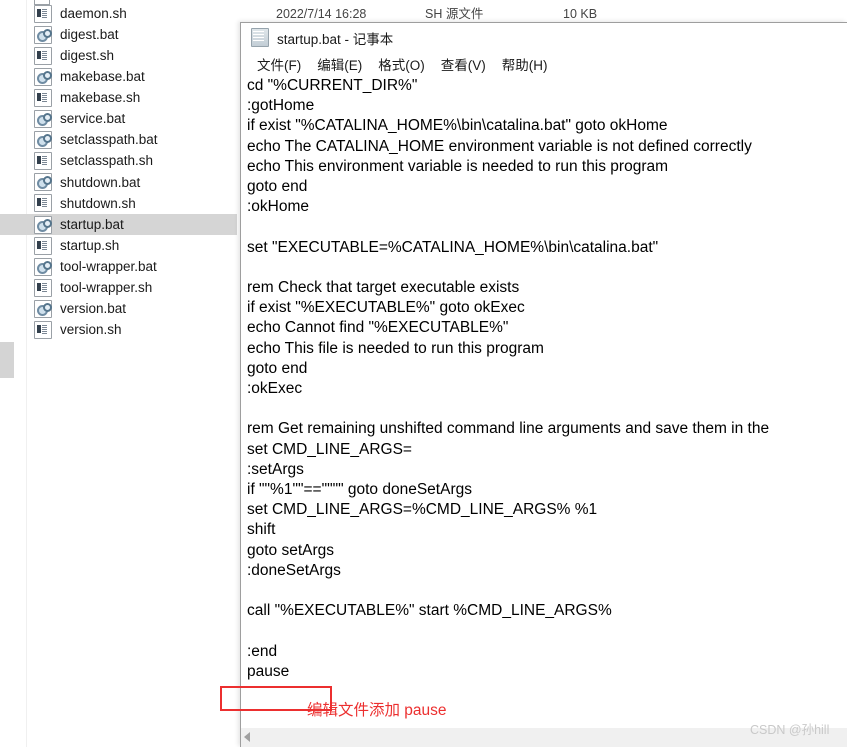  I want to click on file-list-item: version.bat, so click(118, 308).